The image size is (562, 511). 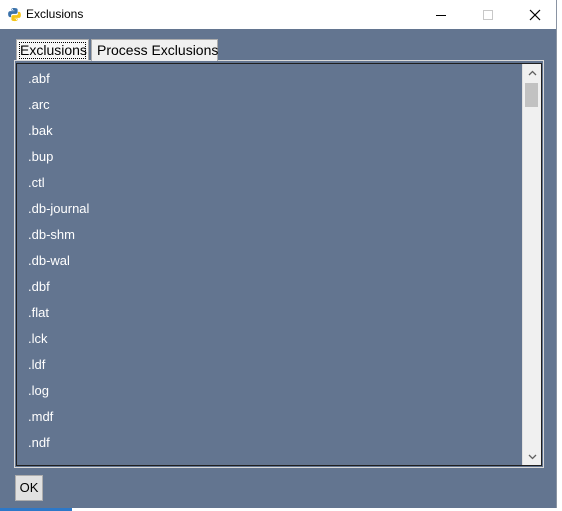 I want to click on maximize-button, so click(x=488, y=14).